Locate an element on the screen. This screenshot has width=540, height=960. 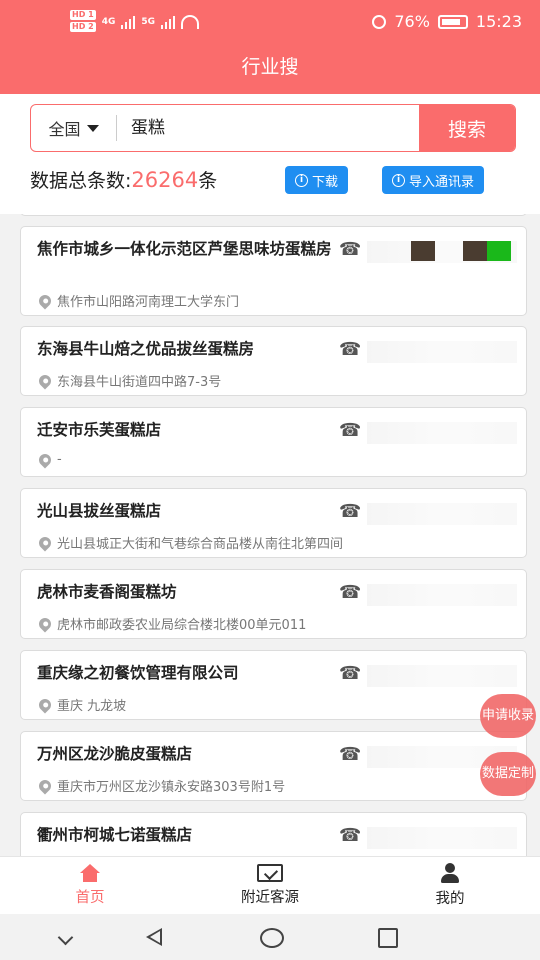
download-button: i 下载 is located at coordinates (317, 180).